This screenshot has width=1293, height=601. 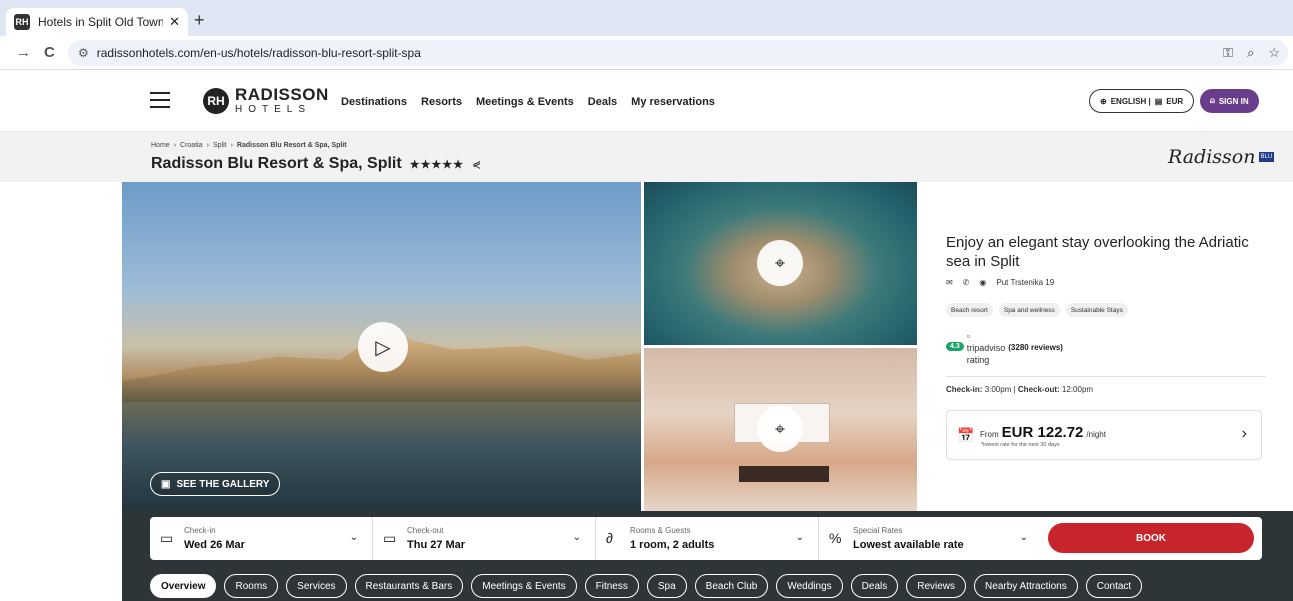 What do you see at coordinates (1228, 53) in the screenshot?
I see `key-icon: ⚿` at bounding box center [1228, 53].